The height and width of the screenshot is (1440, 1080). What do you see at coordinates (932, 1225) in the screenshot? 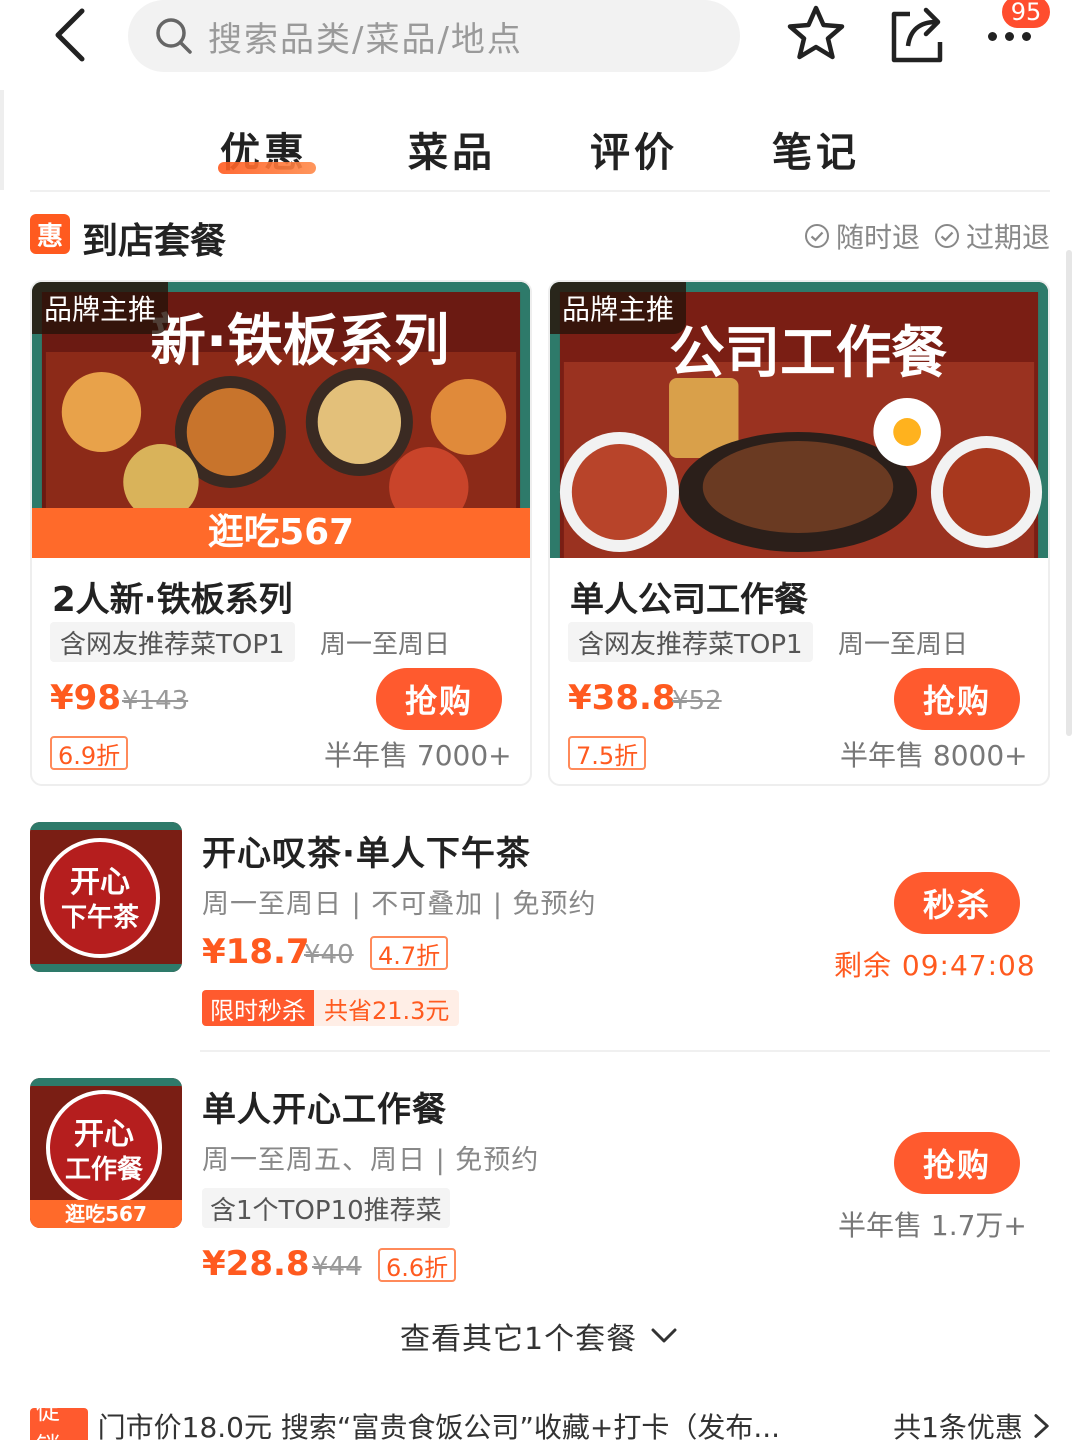
I see `item-sold: 半年售 1.7万+` at bounding box center [932, 1225].